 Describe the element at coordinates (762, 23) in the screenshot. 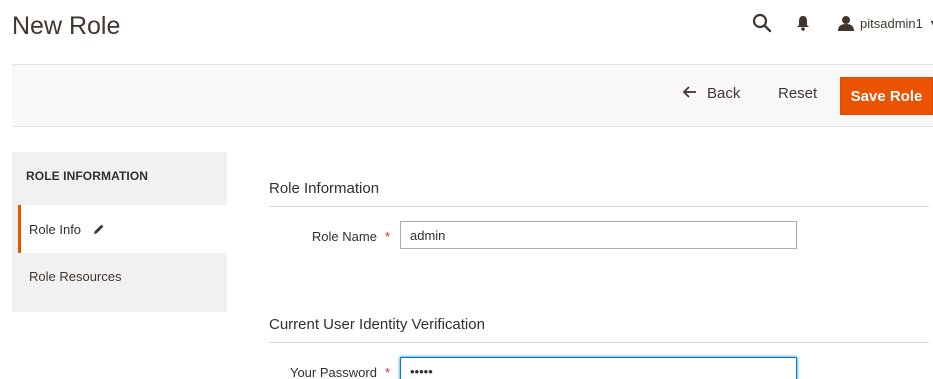

I see `search-icon` at that location.